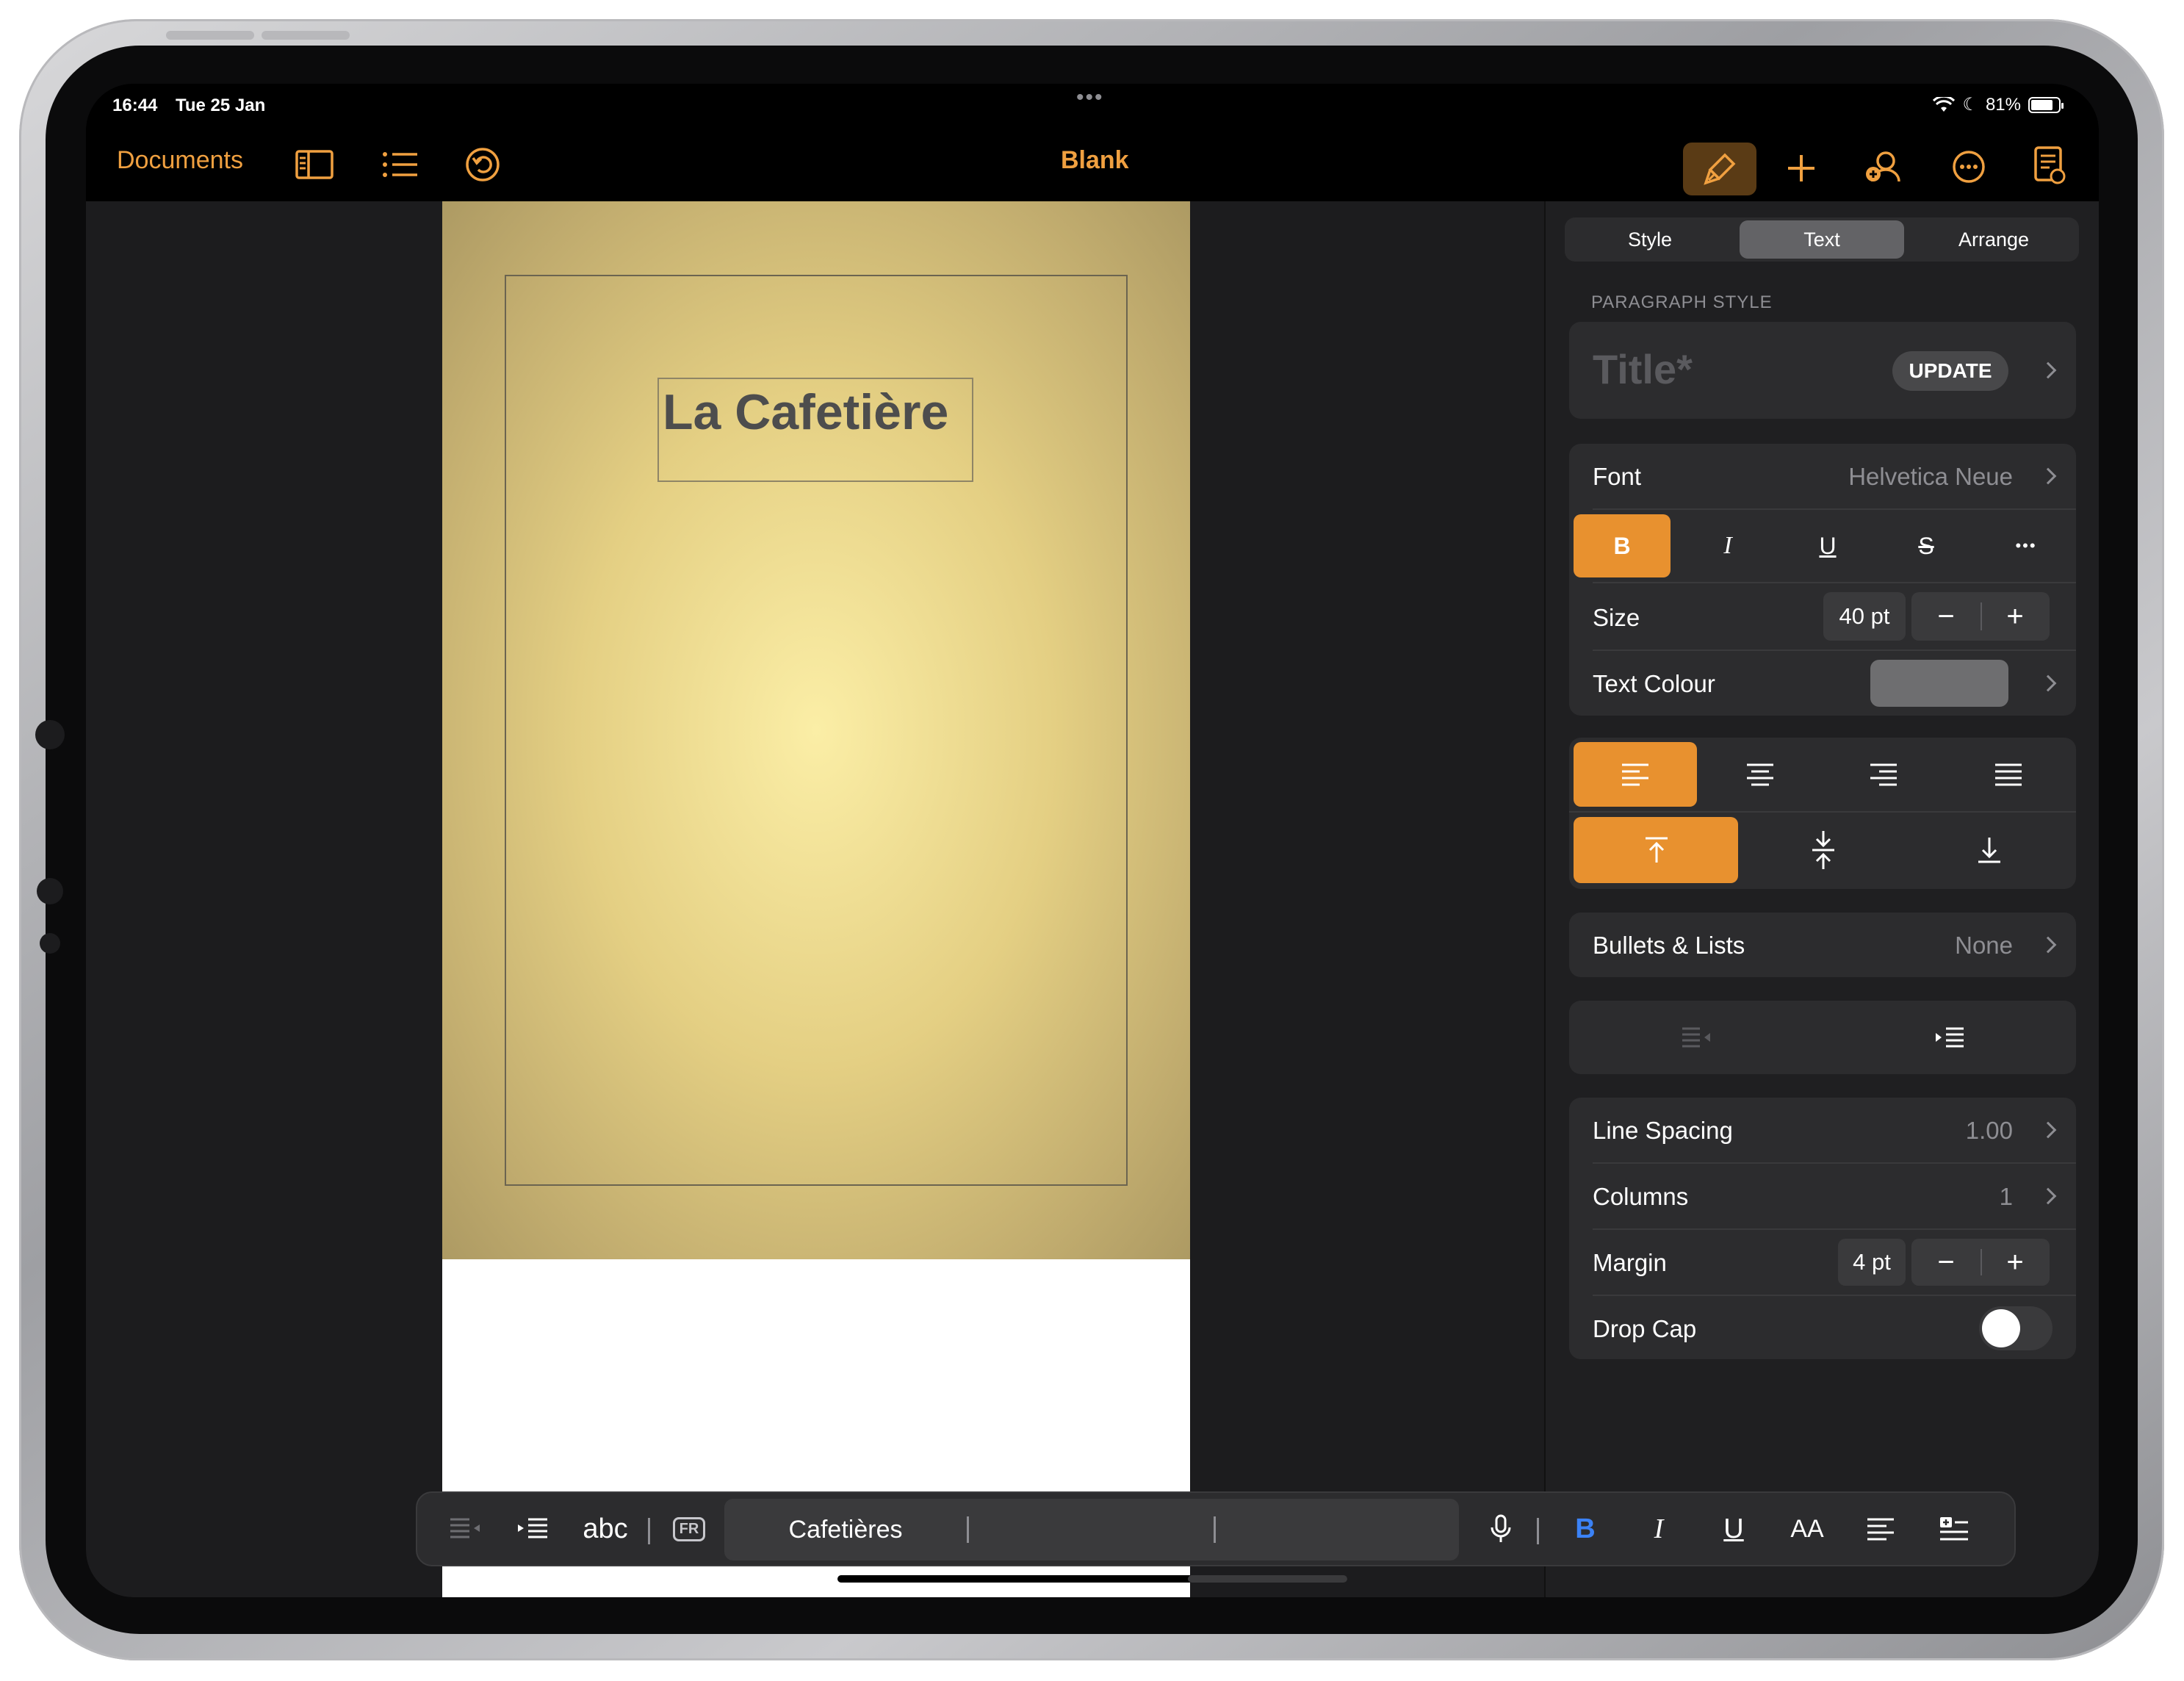 The height and width of the screenshot is (1681, 2184). What do you see at coordinates (1822, 370) in the screenshot?
I see `paragraph-style-row: Title* UPDATE` at bounding box center [1822, 370].